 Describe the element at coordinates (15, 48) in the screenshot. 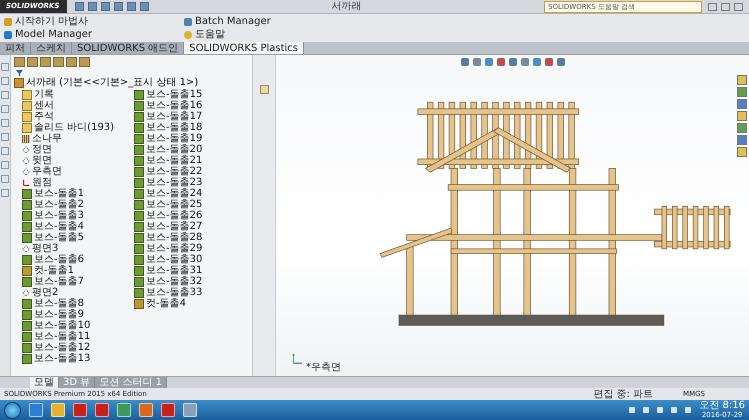

I see `ribbon-tab: 피처` at that location.